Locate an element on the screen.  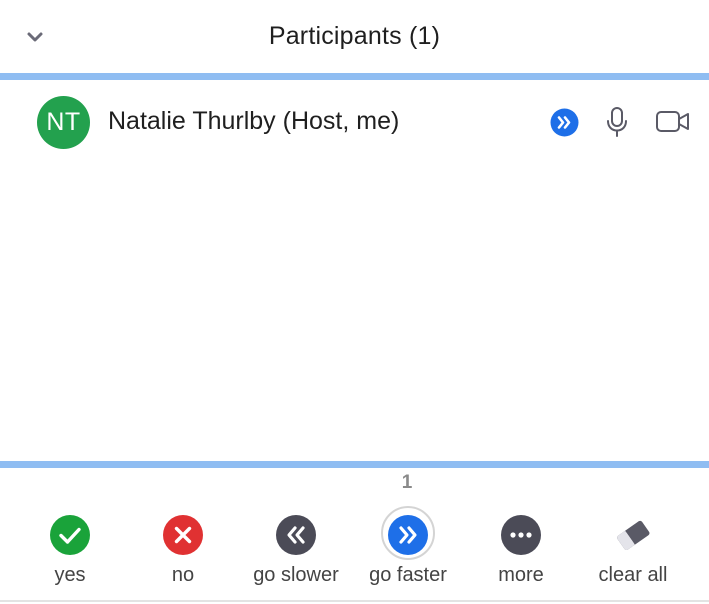
go-slower-button: go slower is located at coordinates (296, 550).